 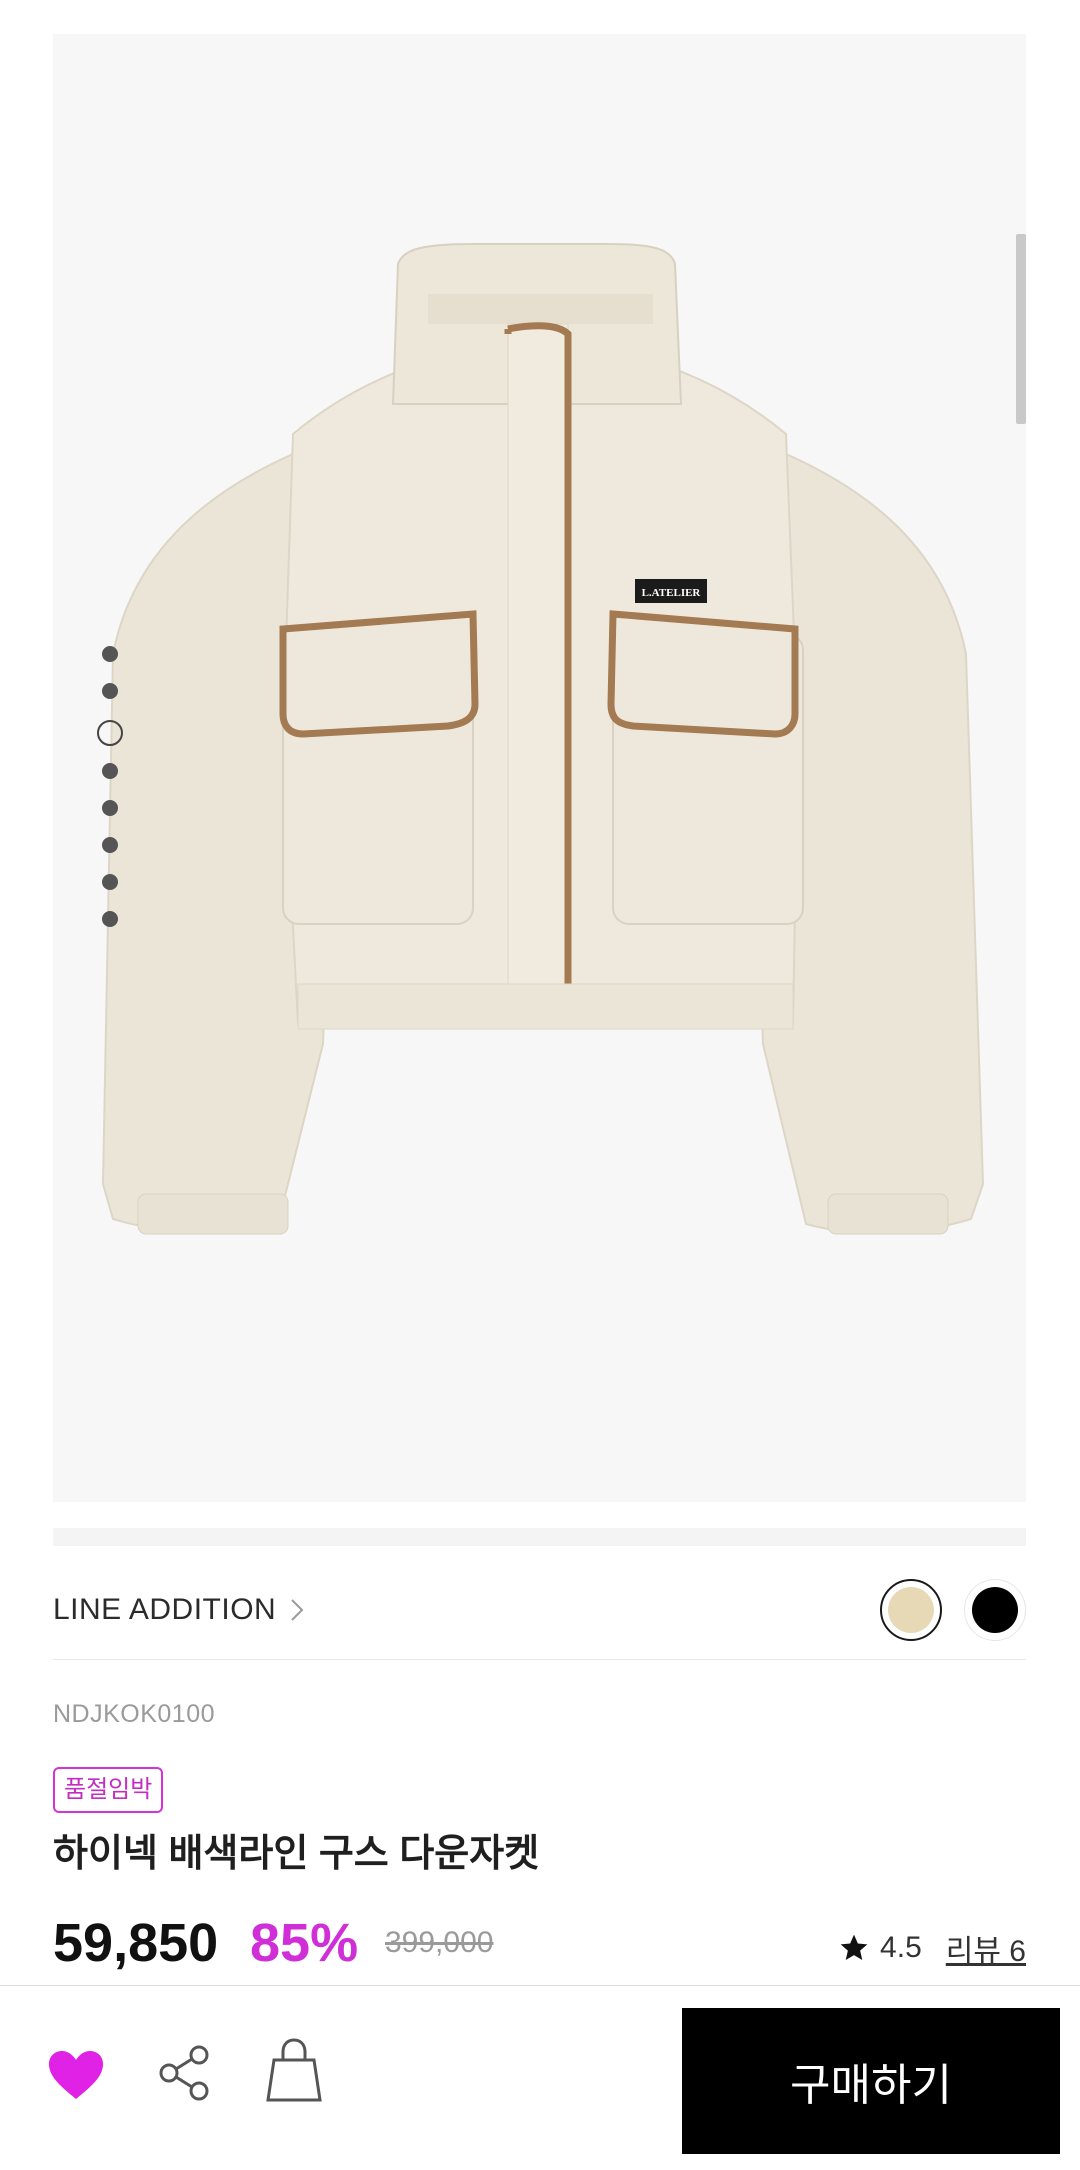 I want to click on buy-button: 구매하기, so click(x=871, y=2081).